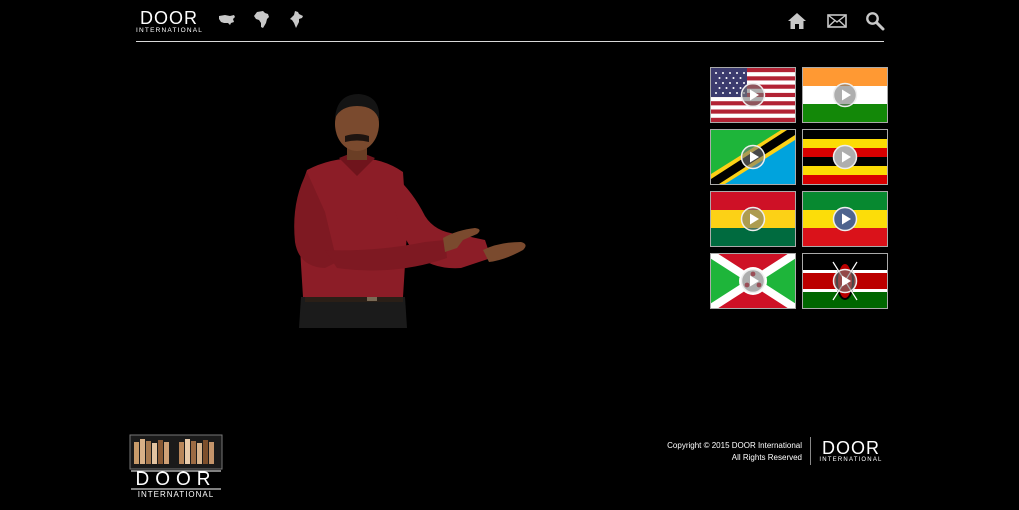 This screenshot has width=1019, height=510. Describe the element at coordinates (766, 457) in the screenshot. I see `rights-text: All Rights Reserved` at that location.